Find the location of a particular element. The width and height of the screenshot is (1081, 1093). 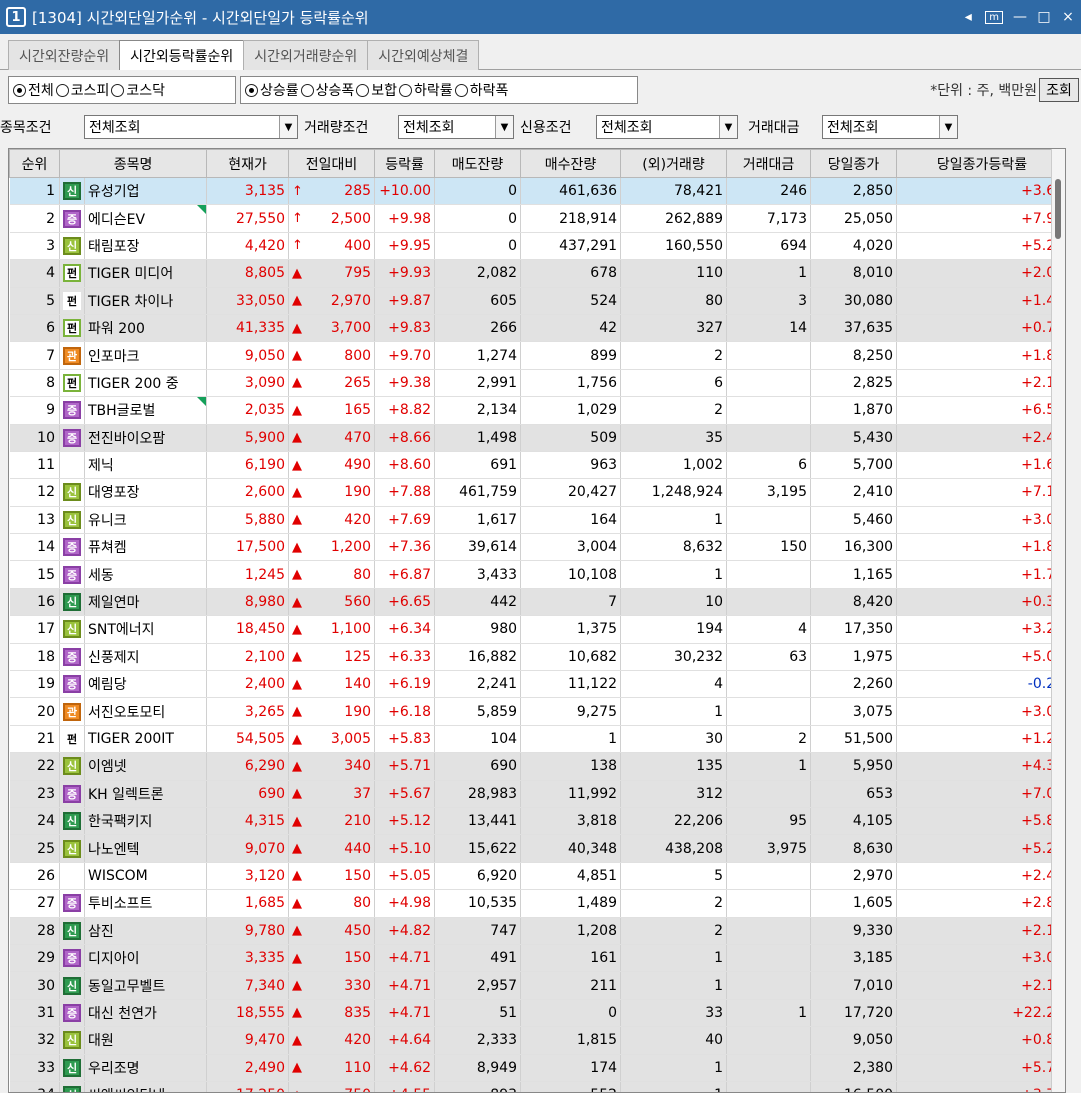

stock-name-cell: 유니크 is located at coordinates (146, 520).